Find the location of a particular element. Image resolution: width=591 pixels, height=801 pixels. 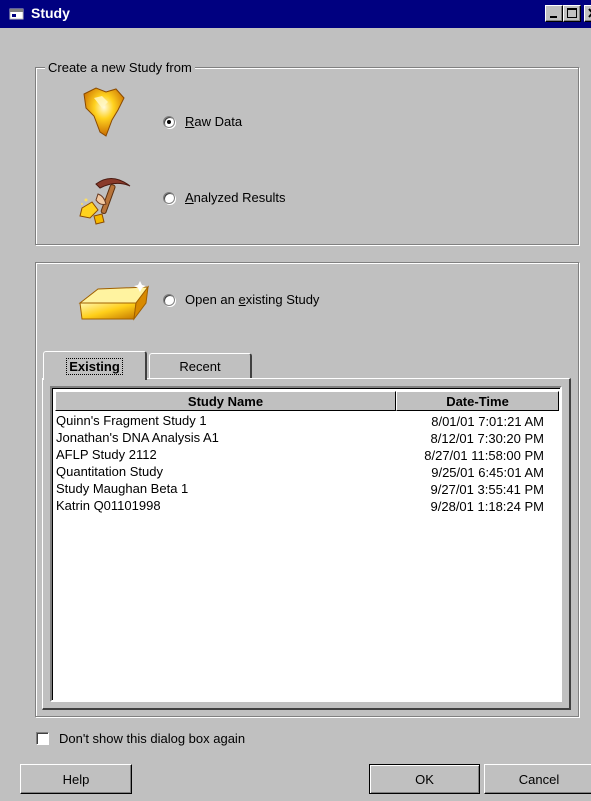

list-header: Study Name Date-Time is located at coordinates (307, 401).